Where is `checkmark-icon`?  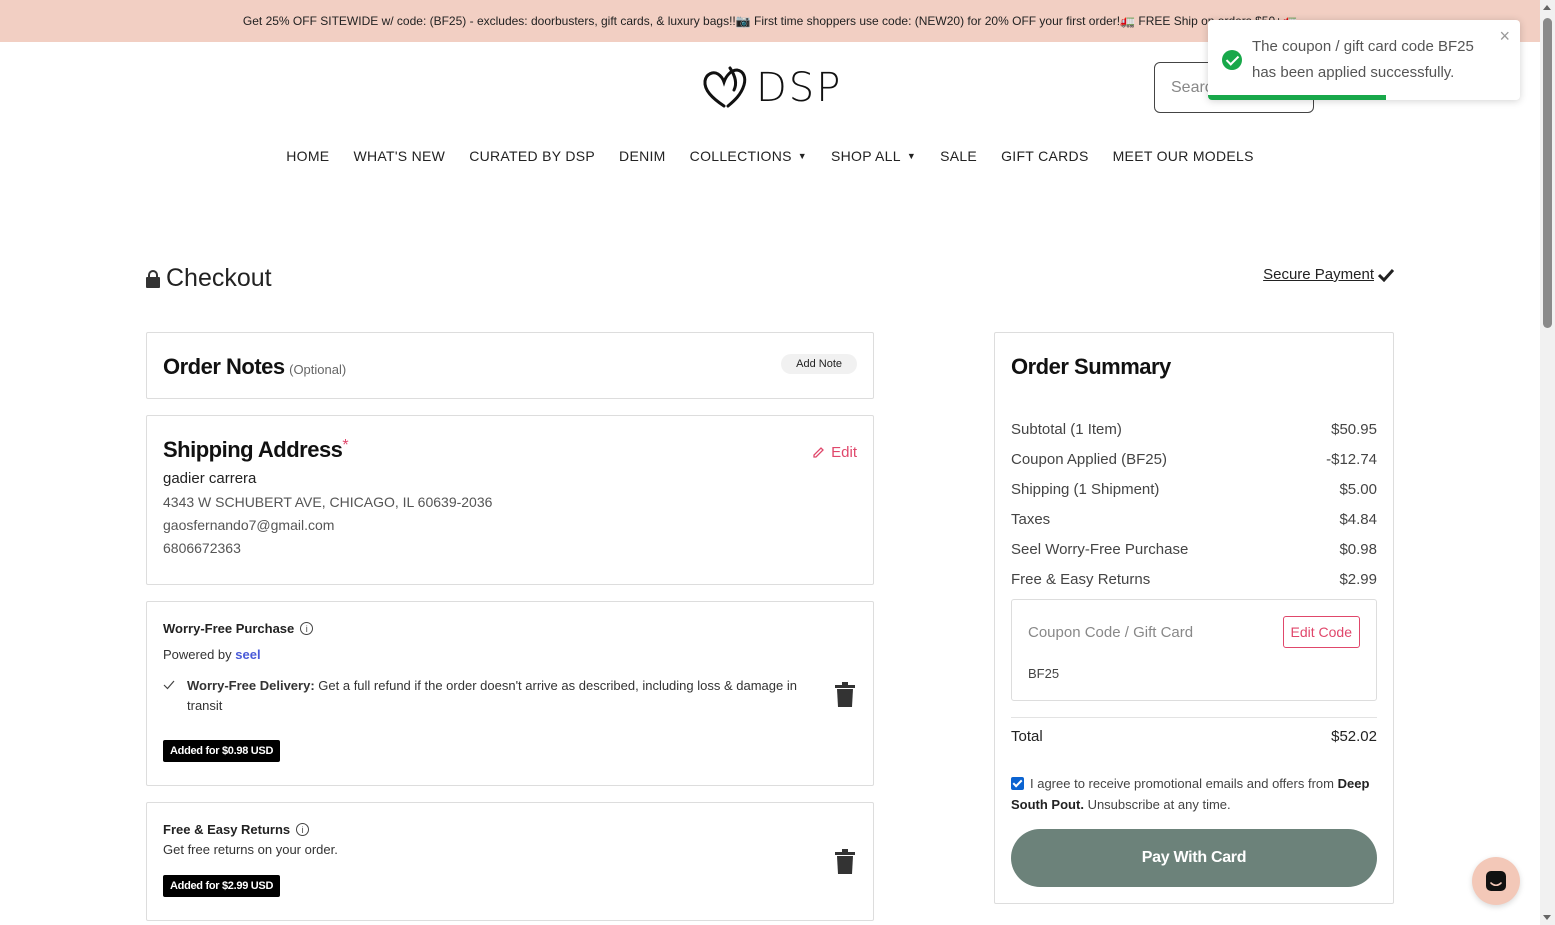 checkmark-icon is located at coordinates (1386, 275).